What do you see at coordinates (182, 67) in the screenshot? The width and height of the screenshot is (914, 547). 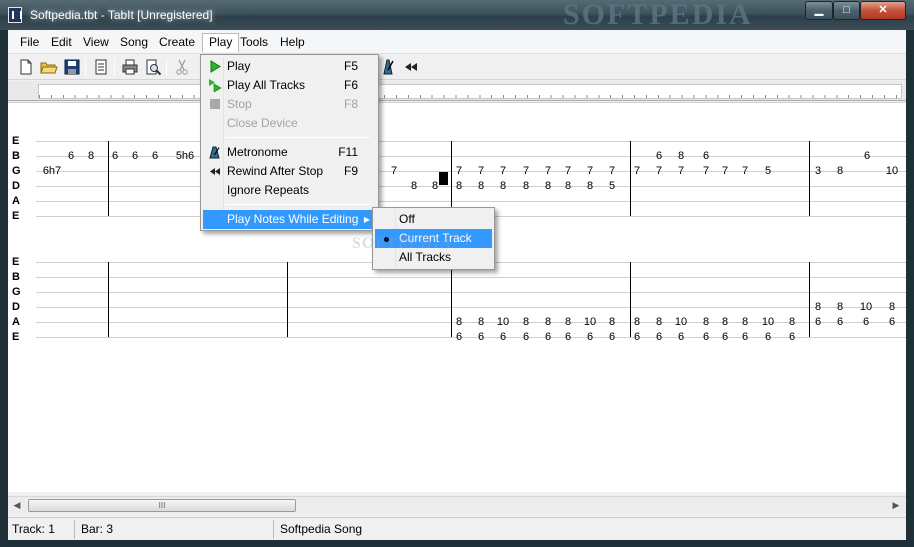 I see `cut-icon` at bounding box center [182, 67].